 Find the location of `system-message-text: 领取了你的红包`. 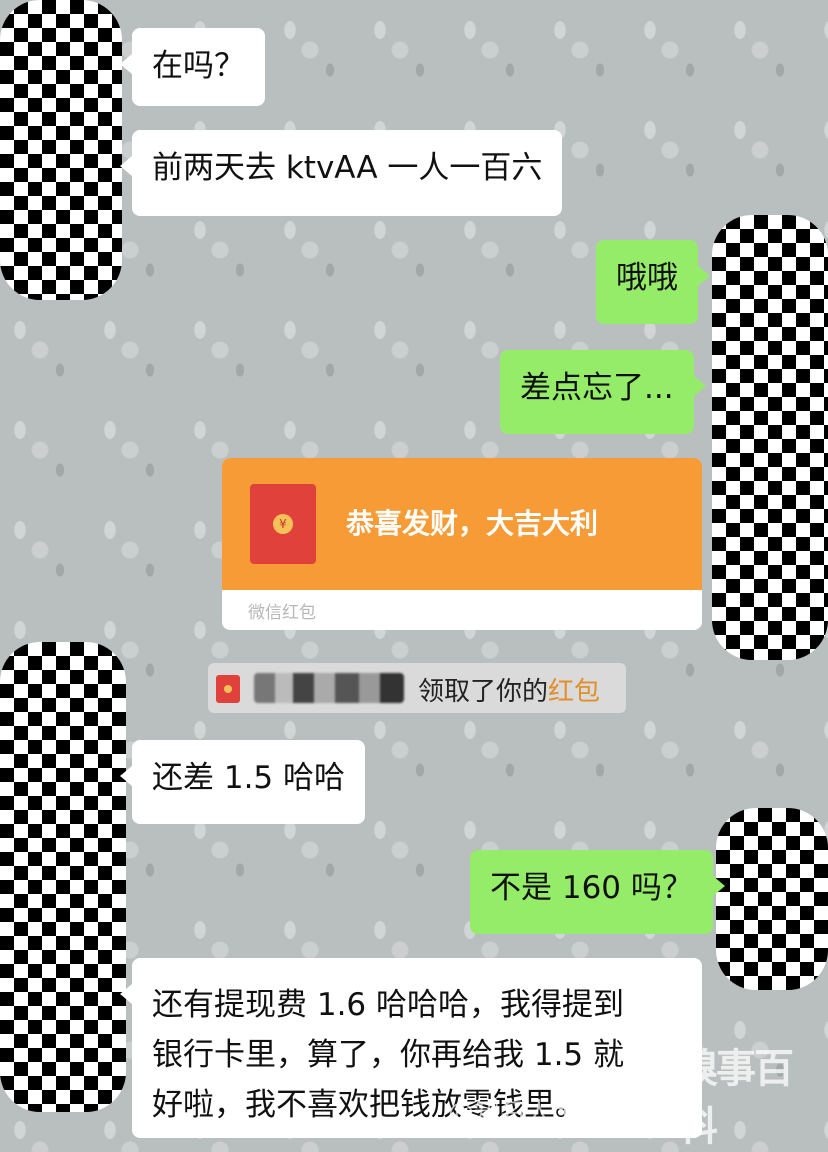

system-message-text: 领取了你的红包 is located at coordinates (509, 689).